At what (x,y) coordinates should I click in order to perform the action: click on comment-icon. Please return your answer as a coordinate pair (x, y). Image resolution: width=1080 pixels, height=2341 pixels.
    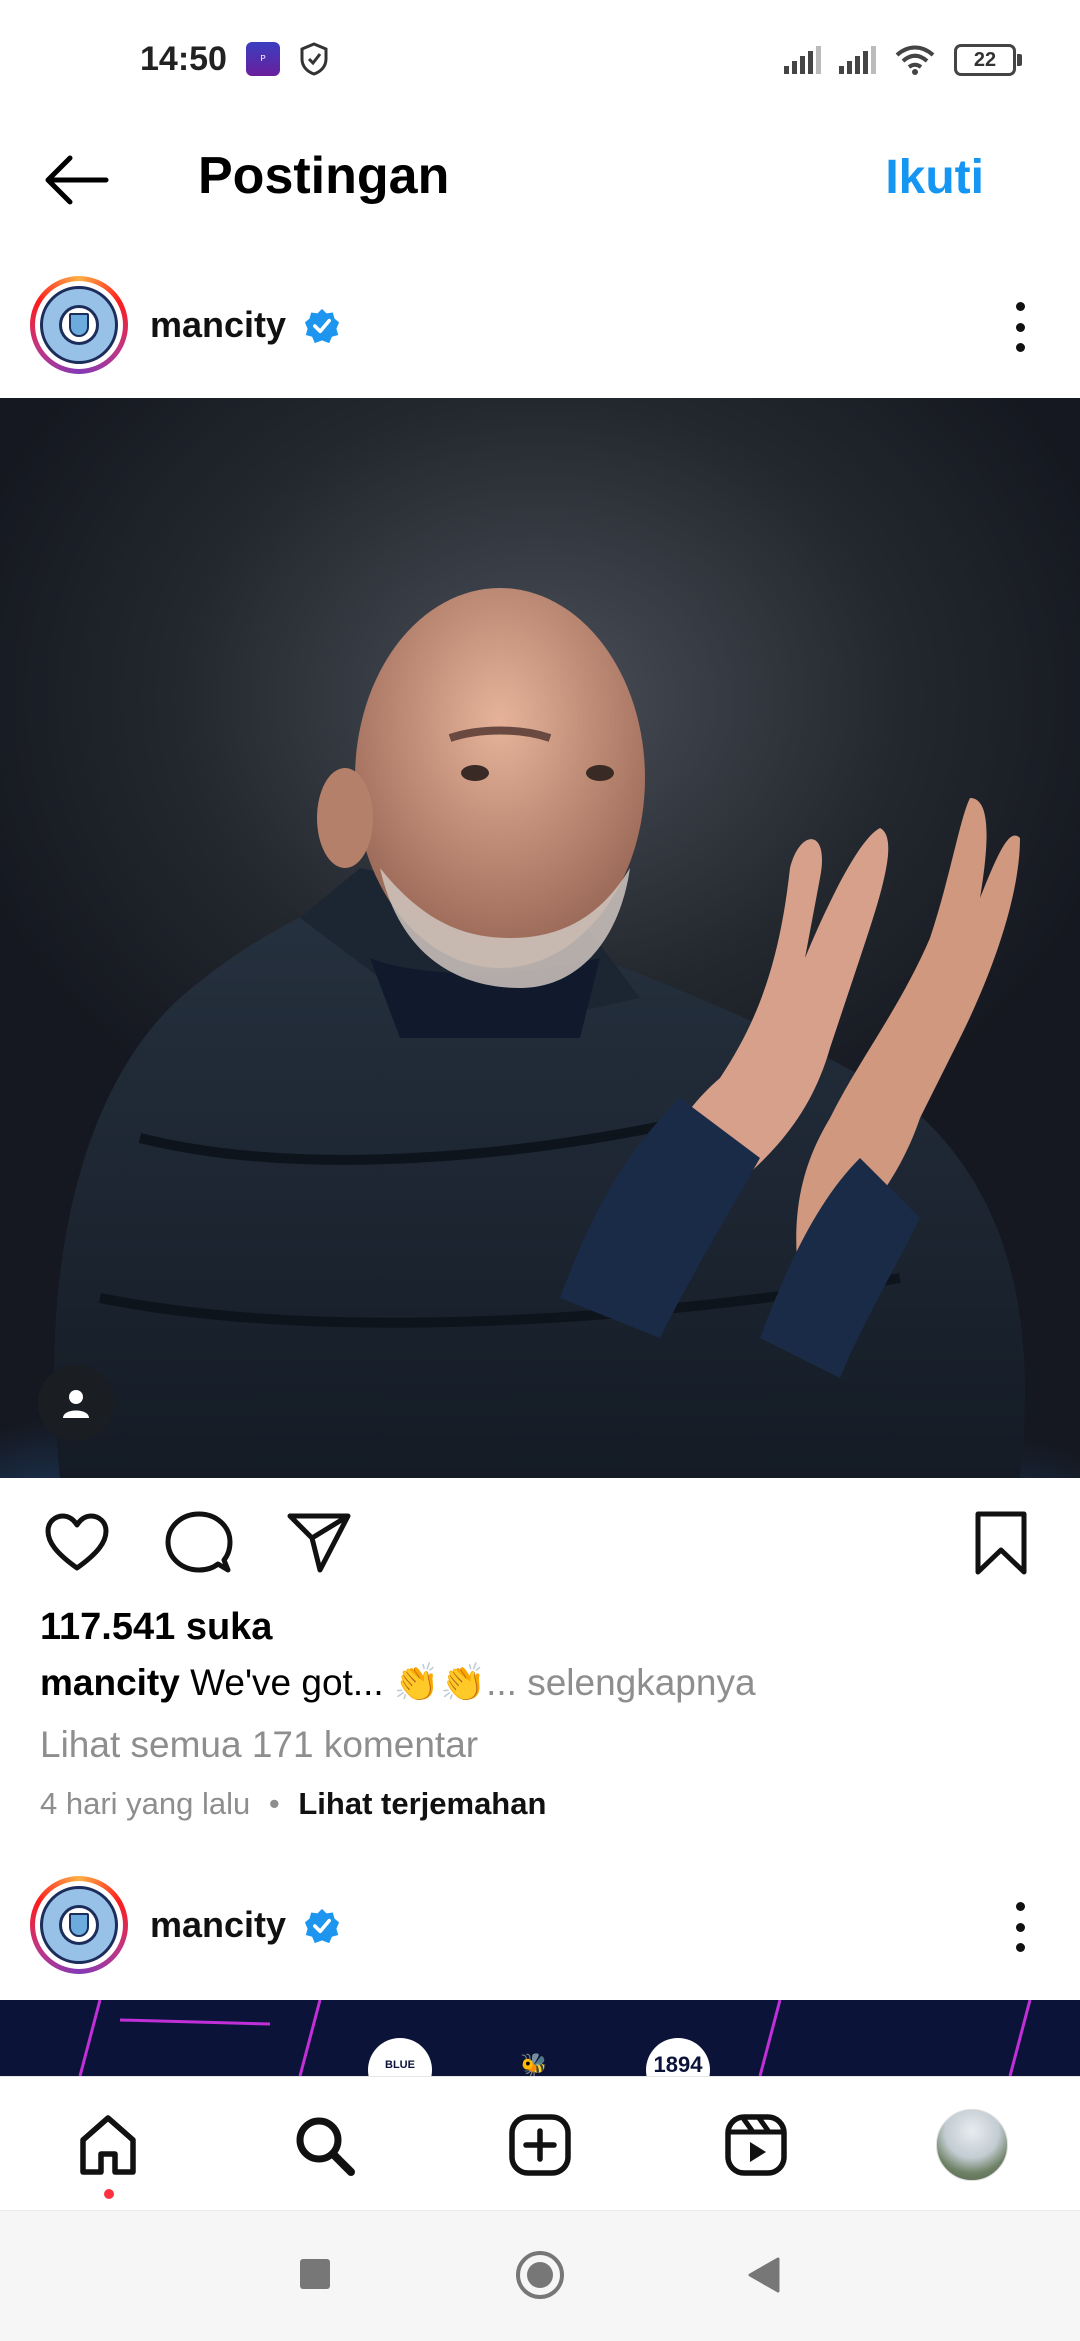
    Looking at the image, I should click on (199, 1542).